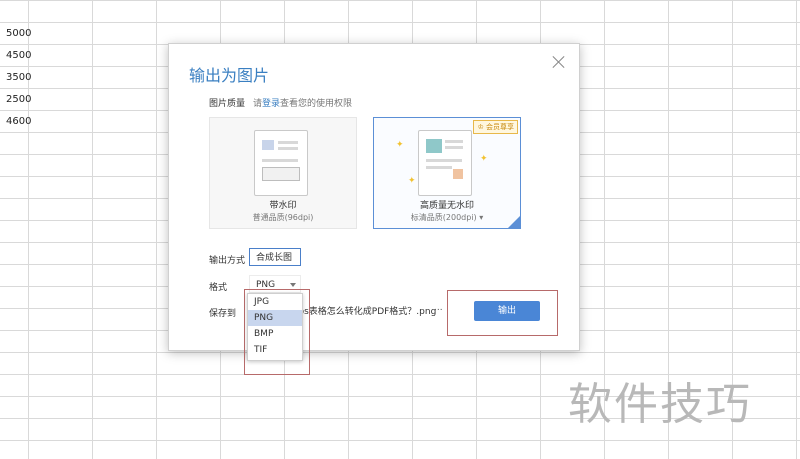  What do you see at coordinates (500, 127) in the screenshot?
I see `badge-label: 会员尊享` at bounding box center [500, 127].